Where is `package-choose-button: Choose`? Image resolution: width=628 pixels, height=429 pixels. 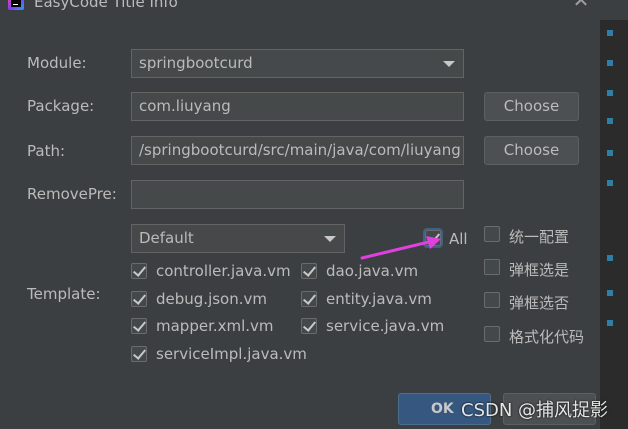
package-choose-button: Choose is located at coordinates (531, 106).